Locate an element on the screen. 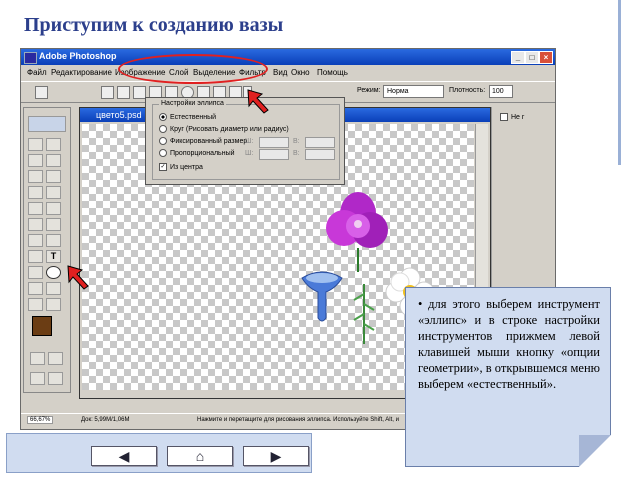 Image resolution: width=640 pixels, height=480 pixels. magic-wand-tool-icon is located at coordinates (53, 160).